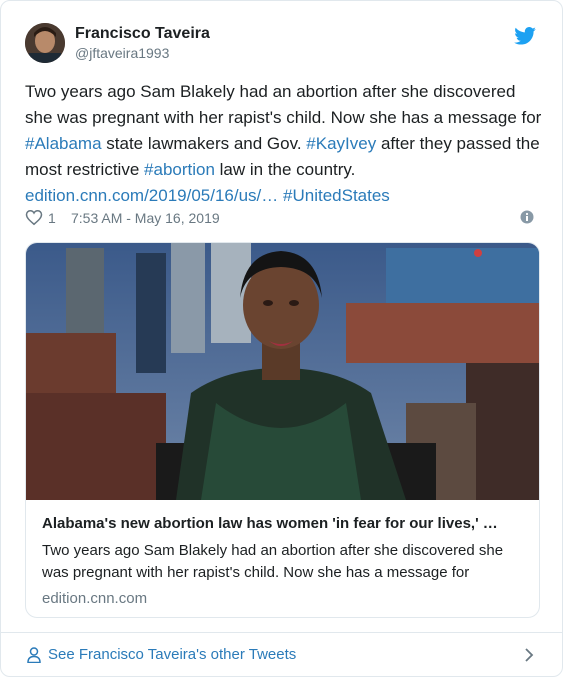 This screenshot has width=564, height=678. I want to click on hashtag-alabama: #Alabama, so click(63, 143).